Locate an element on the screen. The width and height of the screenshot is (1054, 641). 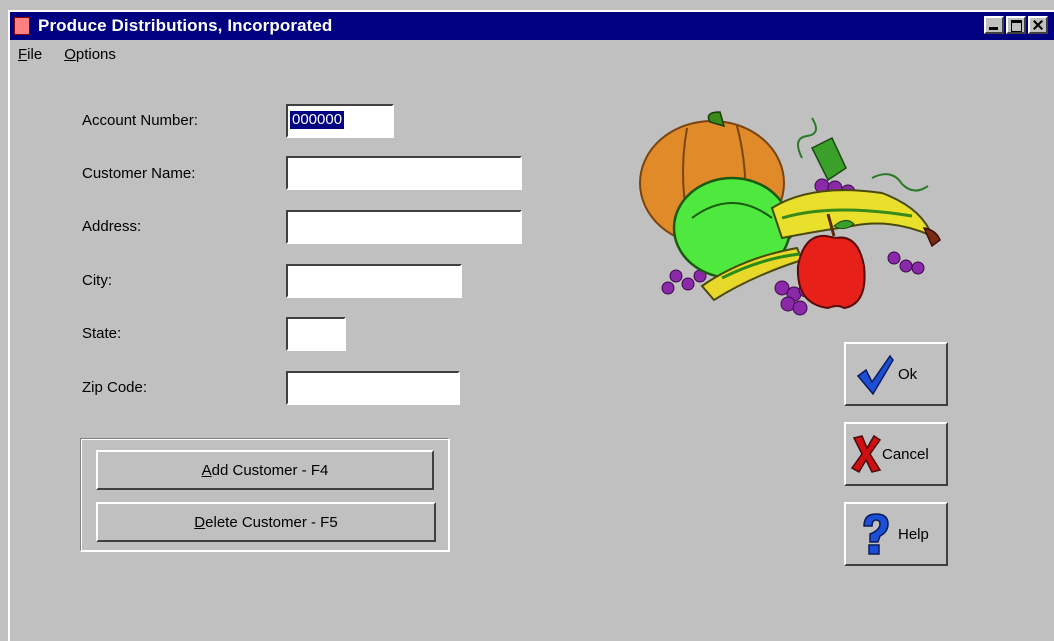
x-mark-icon is located at coordinates (866, 454).